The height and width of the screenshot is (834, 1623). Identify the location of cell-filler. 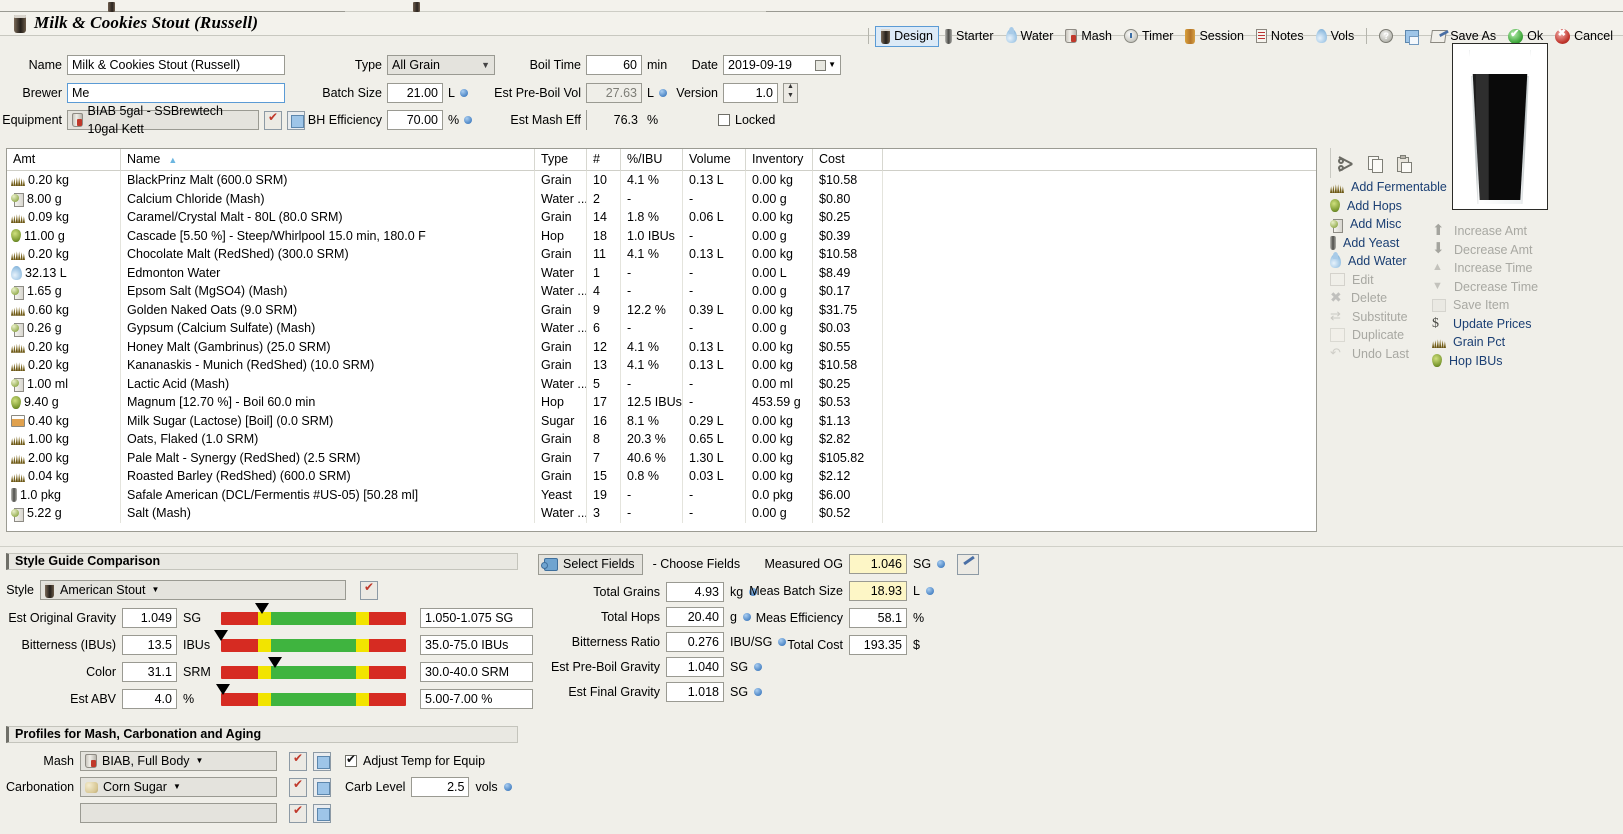
(1099, 254).